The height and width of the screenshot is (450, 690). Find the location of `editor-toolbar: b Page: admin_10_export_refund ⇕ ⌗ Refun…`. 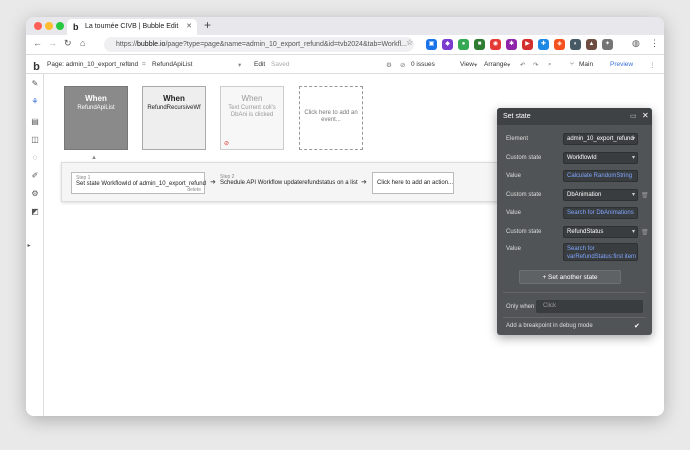

editor-toolbar: b Page: admin_10_export_refund ⇕ ⌗ Refun… is located at coordinates (345, 65).